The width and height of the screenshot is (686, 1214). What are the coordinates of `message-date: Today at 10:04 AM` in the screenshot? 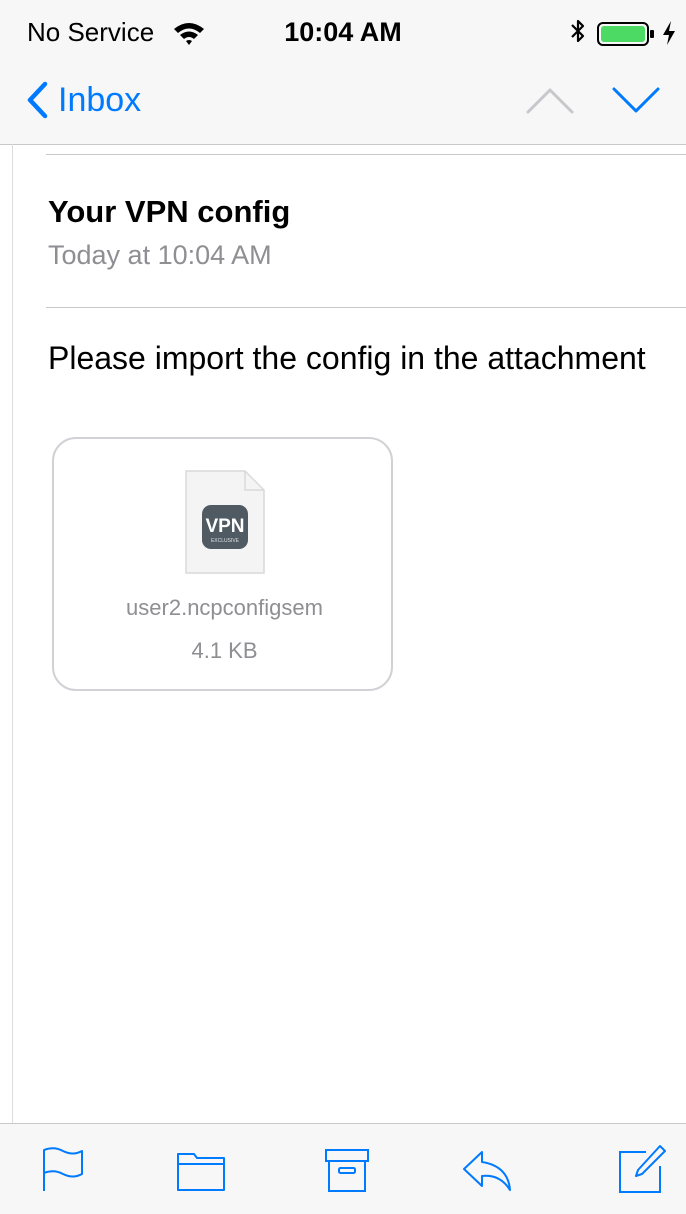 It's located at (160, 255).